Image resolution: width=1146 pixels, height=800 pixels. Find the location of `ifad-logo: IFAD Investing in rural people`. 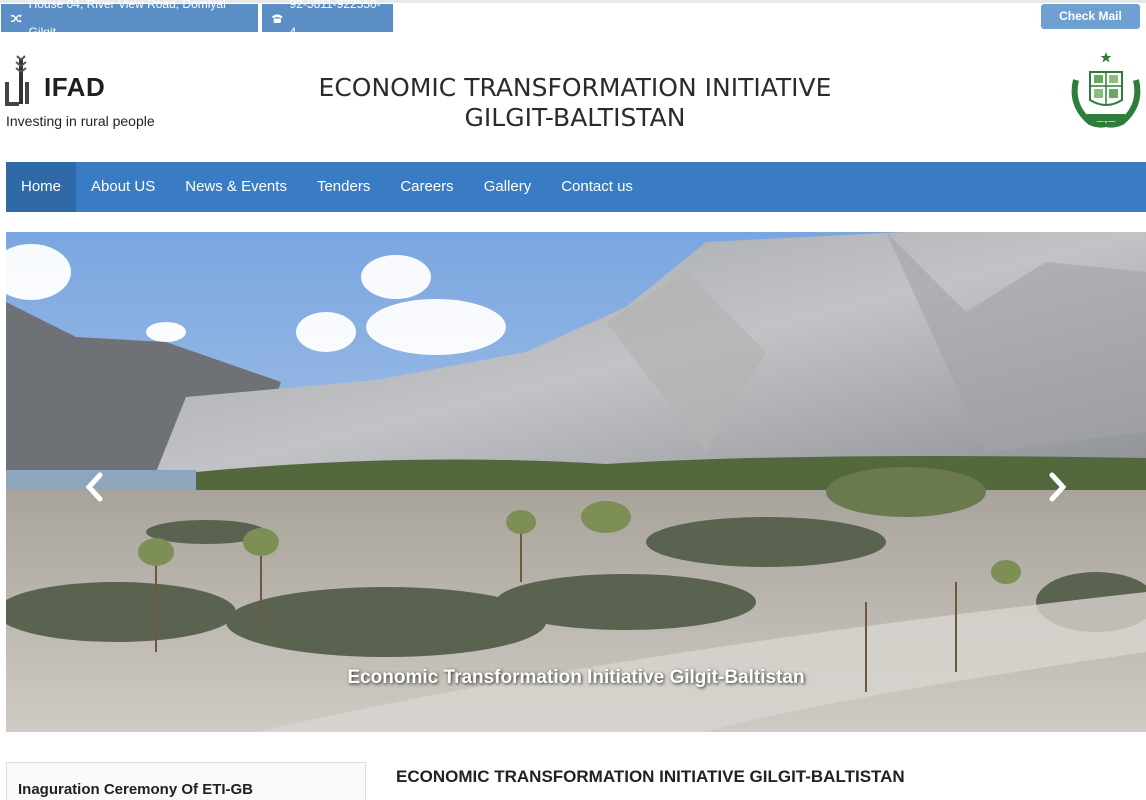

ifad-logo: IFAD Investing in rural people is located at coordinates (85, 92).